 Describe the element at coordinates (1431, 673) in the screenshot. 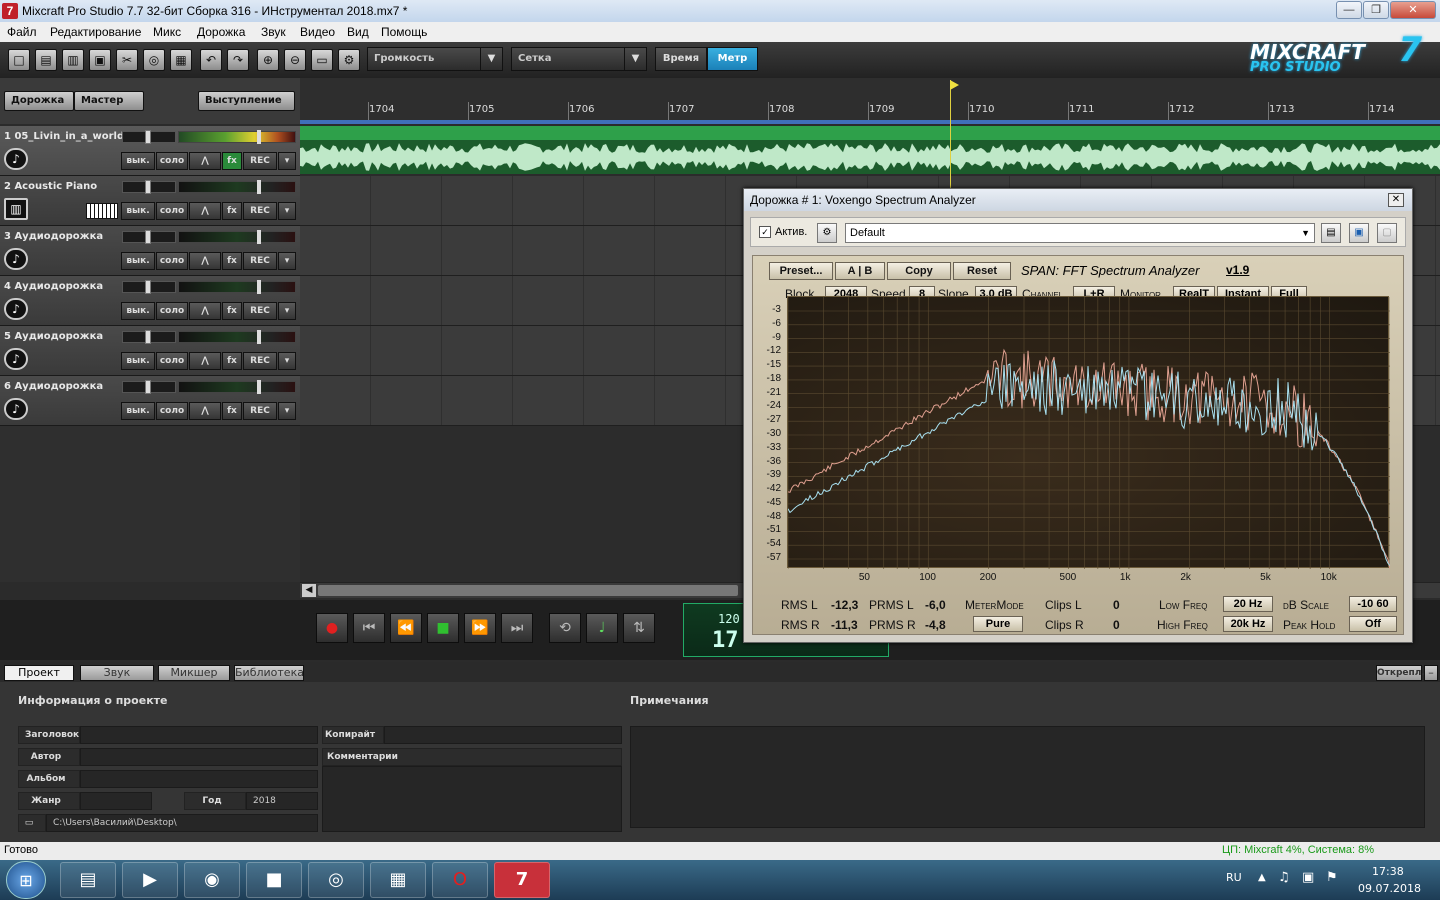

I see `minimize-panel-icon: –` at that location.